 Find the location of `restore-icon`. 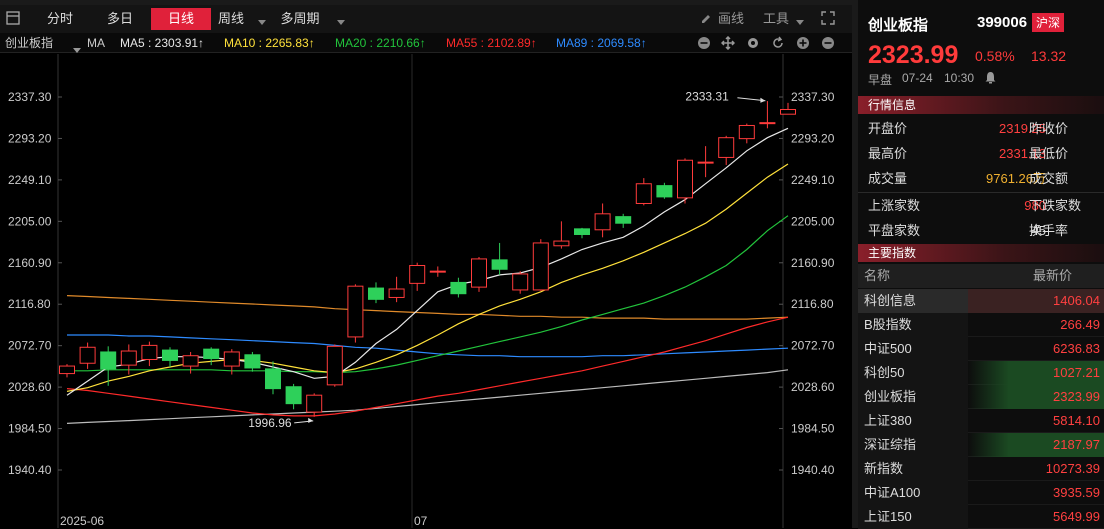

restore-icon is located at coordinates (778, 43).